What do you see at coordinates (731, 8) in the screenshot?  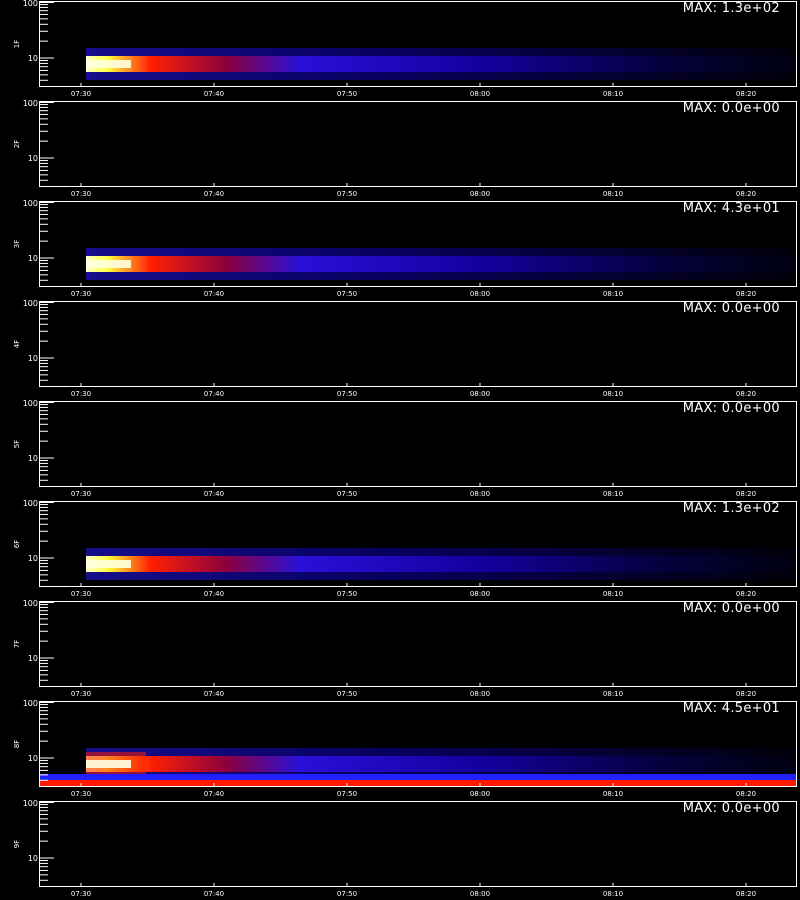 I see `max-value-label: MAX: 1.3e+02` at bounding box center [731, 8].